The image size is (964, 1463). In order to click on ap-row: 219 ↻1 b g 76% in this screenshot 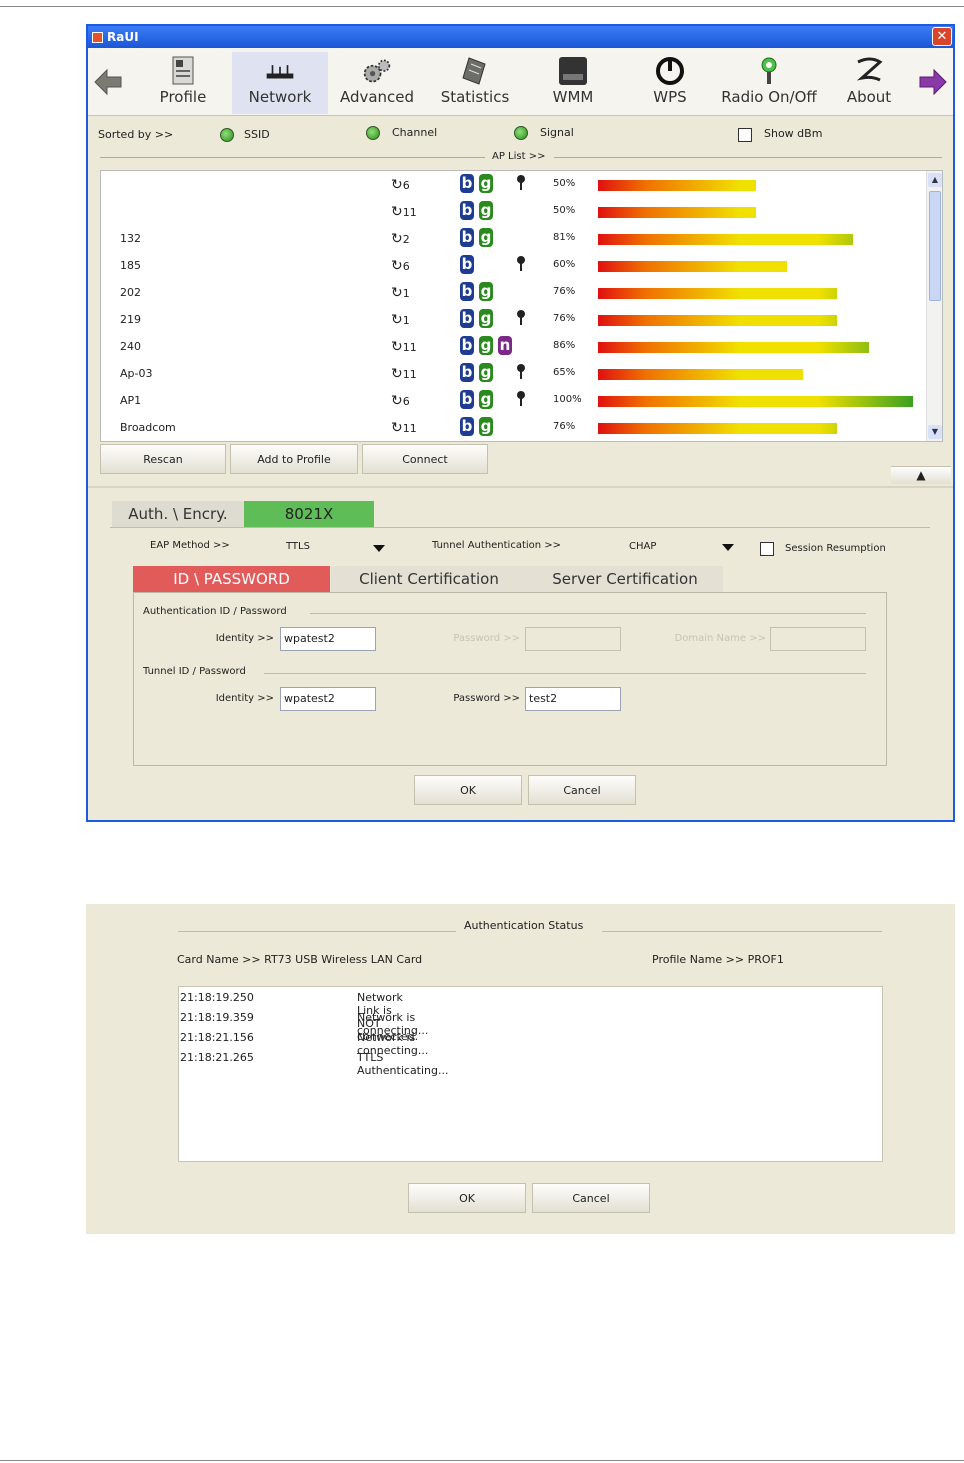, I will do `click(516, 319)`.